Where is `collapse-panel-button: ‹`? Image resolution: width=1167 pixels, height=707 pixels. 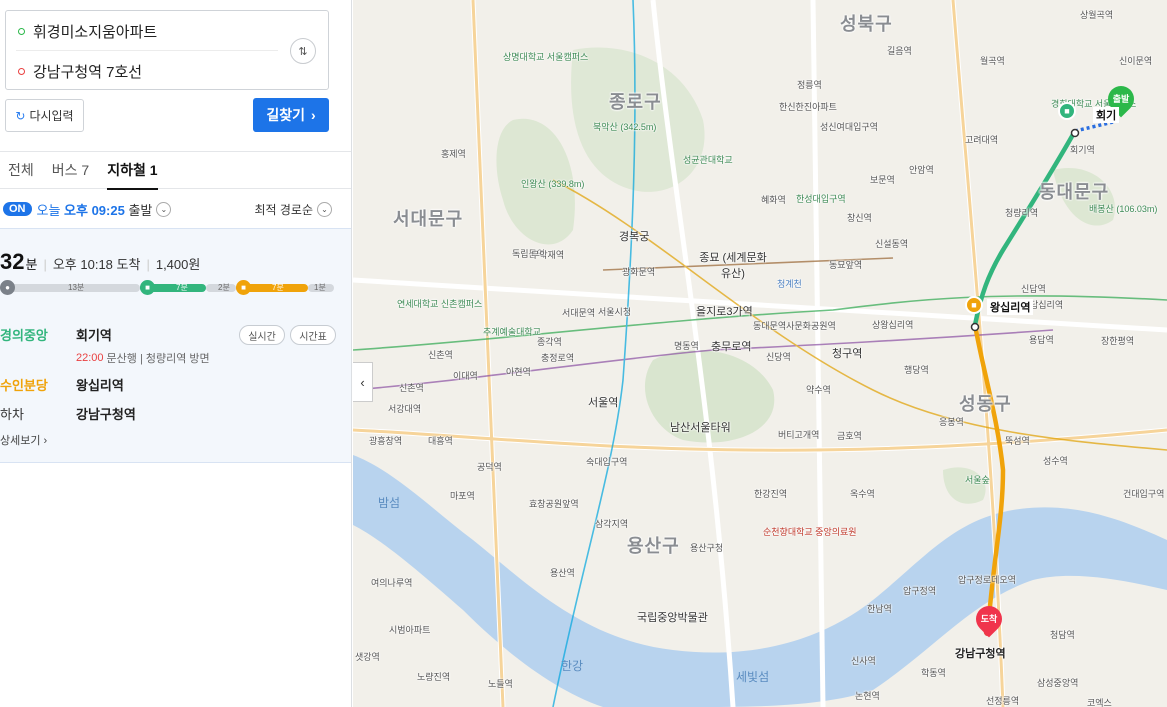
collapse-panel-button: ‹ is located at coordinates (363, 382).